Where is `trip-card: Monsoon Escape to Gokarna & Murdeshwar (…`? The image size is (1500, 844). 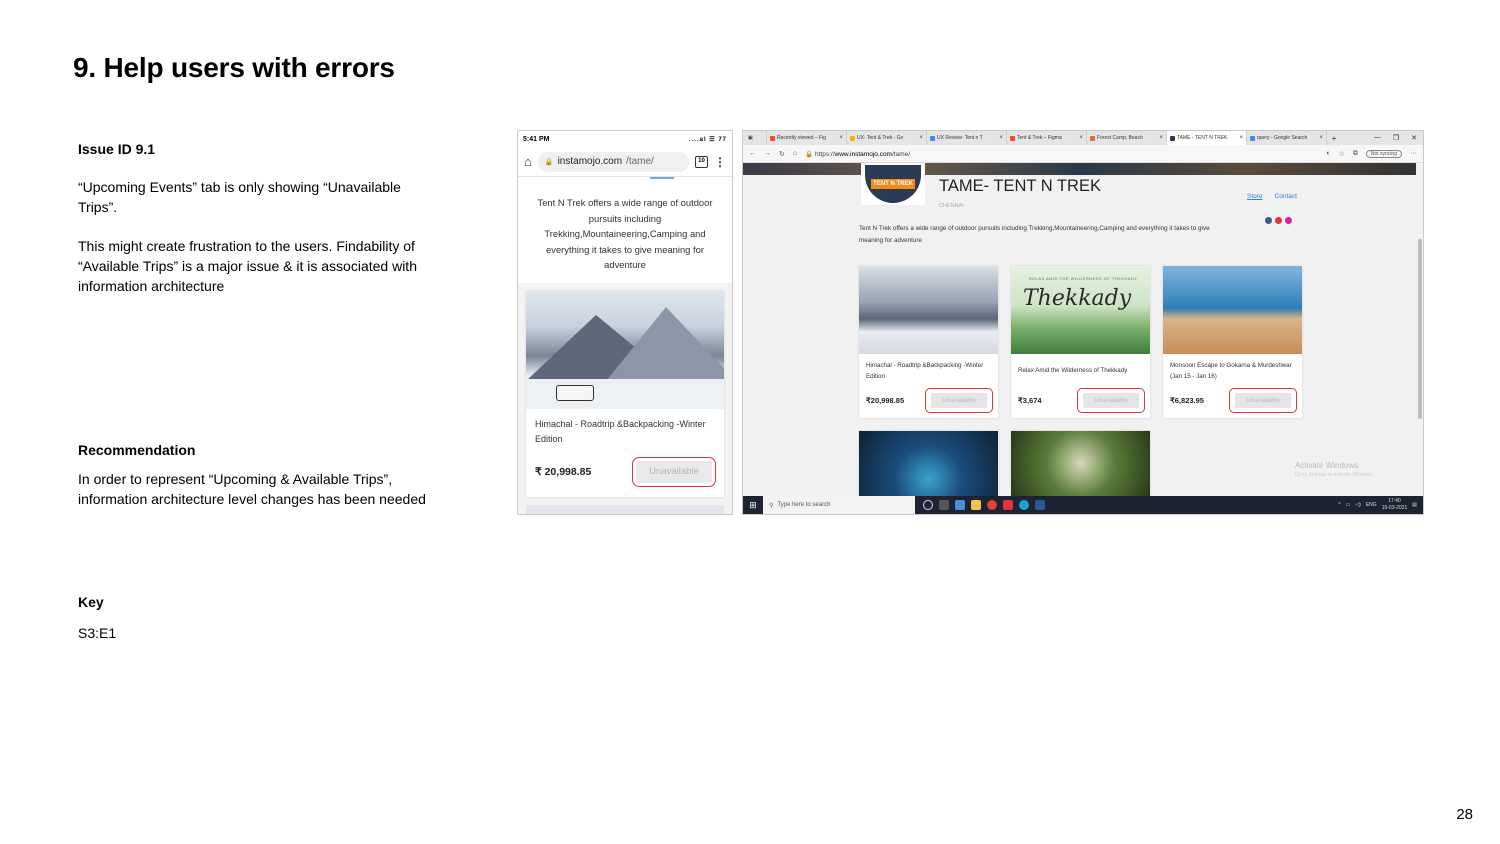
trip-card: Monsoon Escape to Gokarna & Murdeshwar (… is located at coordinates (1232, 342).